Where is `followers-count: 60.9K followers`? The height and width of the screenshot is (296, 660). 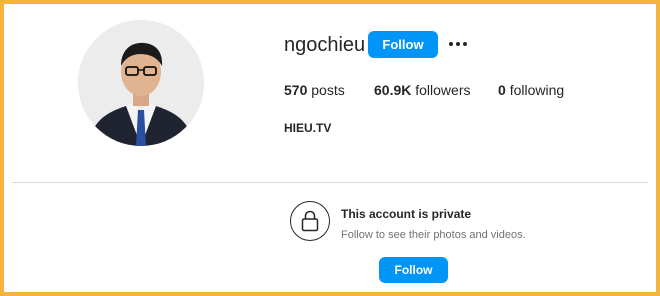 followers-count: 60.9K followers is located at coordinates (422, 90).